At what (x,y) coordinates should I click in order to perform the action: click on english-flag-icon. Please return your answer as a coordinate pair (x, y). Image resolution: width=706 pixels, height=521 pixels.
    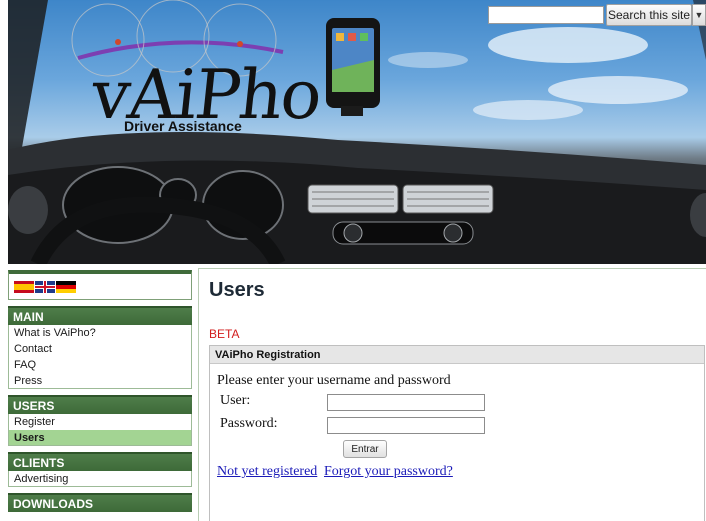
    Looking at the image, I should click on (45, 286).